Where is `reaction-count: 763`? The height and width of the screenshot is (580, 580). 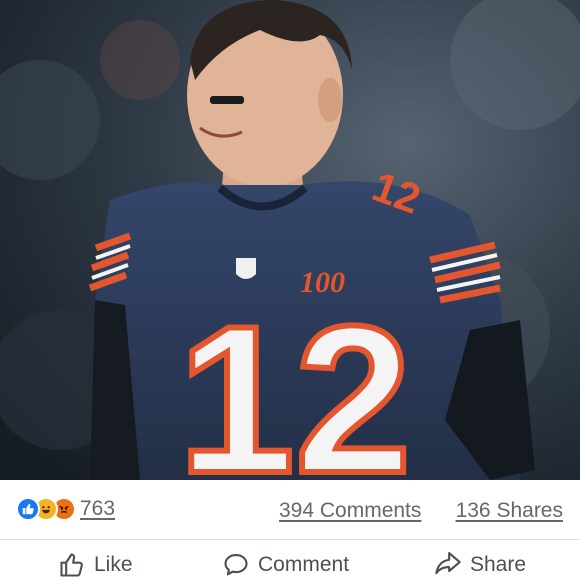
reaction-count: 763 is located at coordinates (97, 509).